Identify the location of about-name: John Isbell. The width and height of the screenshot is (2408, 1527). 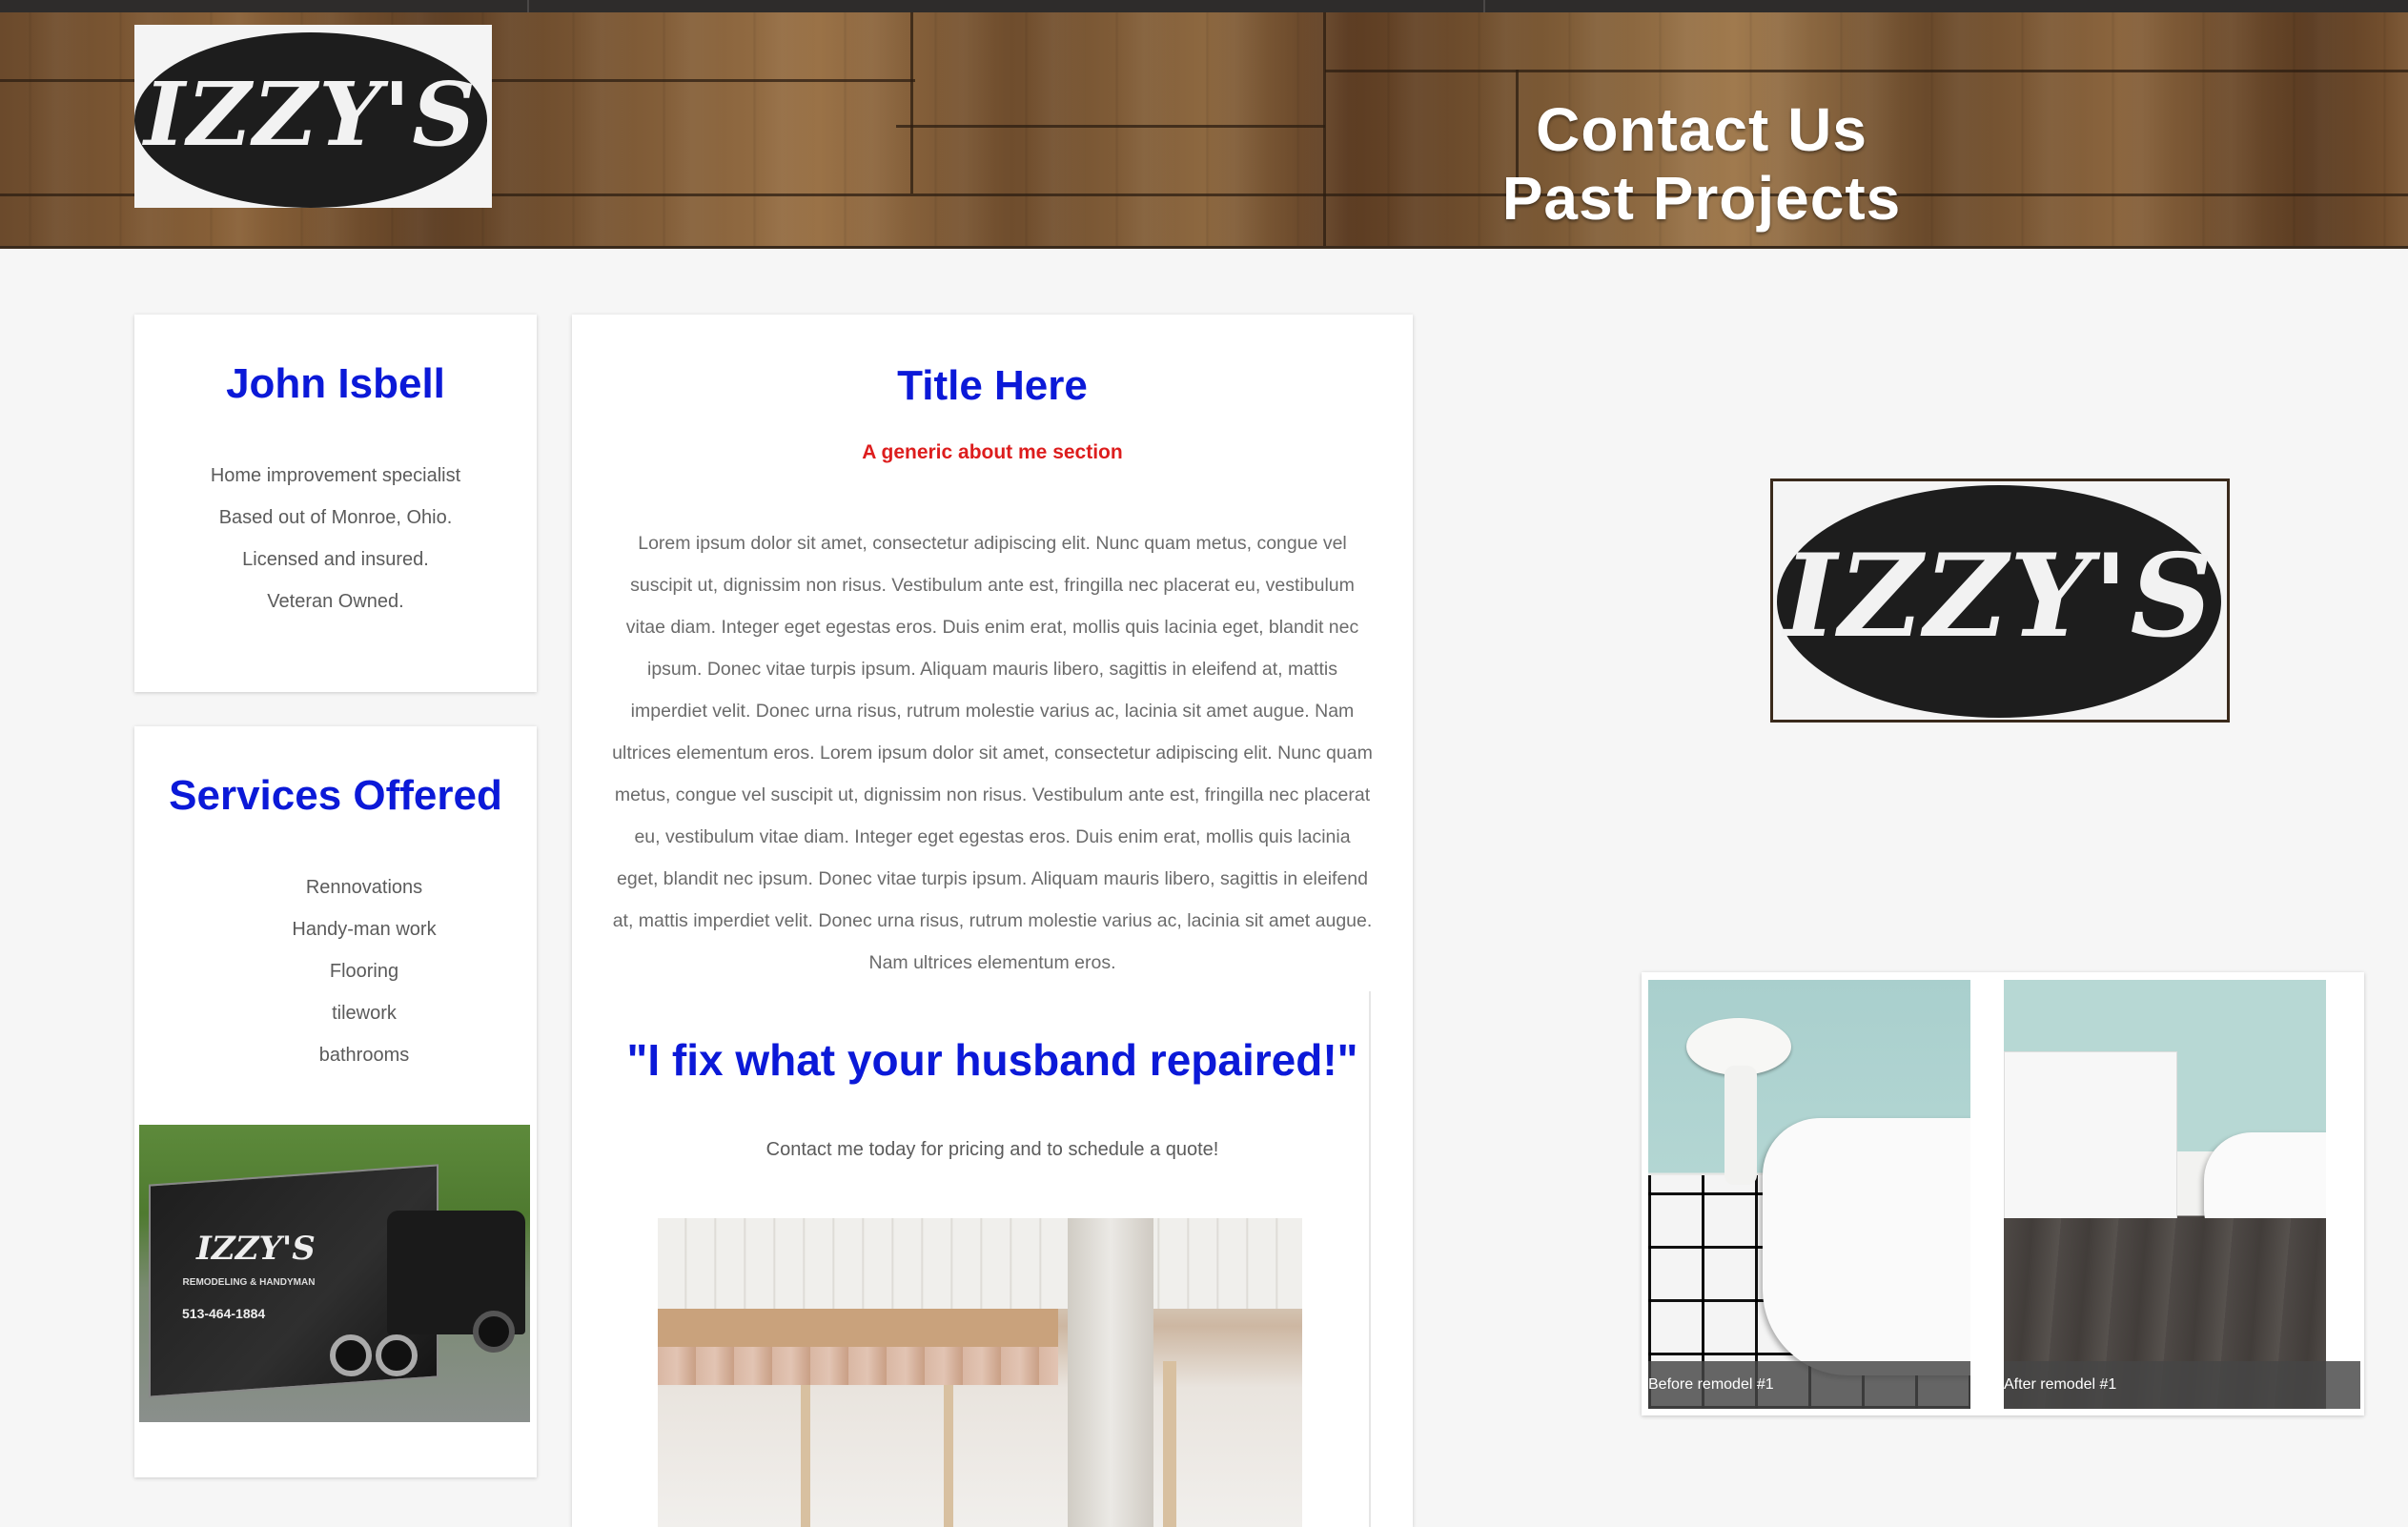
(335, 384).